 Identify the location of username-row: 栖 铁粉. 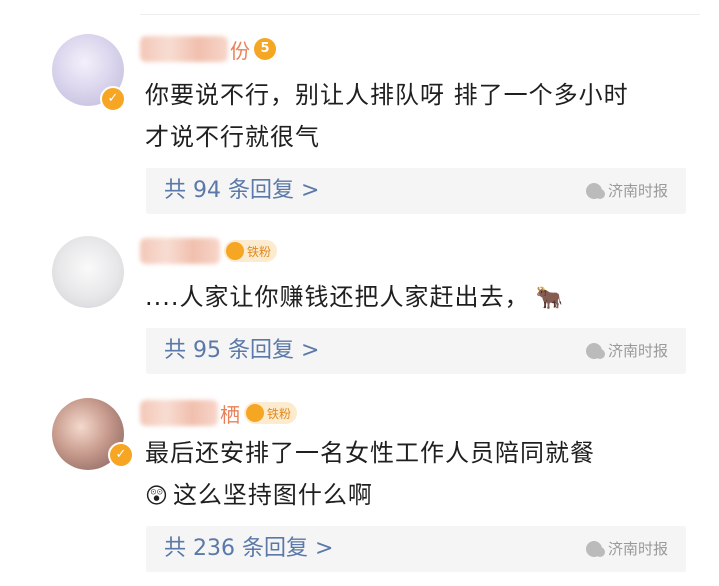
(219, 413).